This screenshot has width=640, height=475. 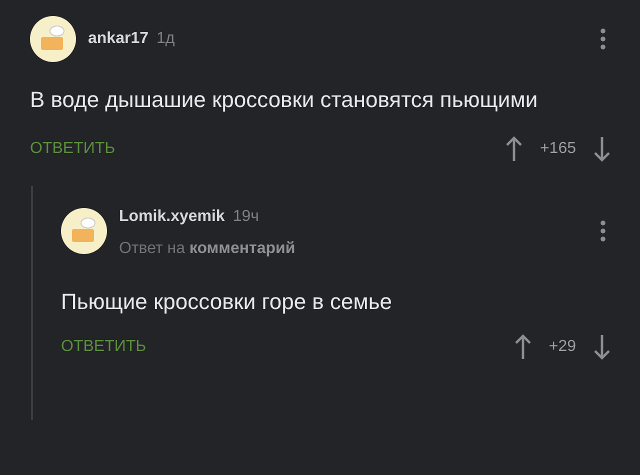 What do you see at coordinates (207, 249) in the screenshot?
I see `reply-to-text: Ответ на комментарий` at bounding box center [207, 249].